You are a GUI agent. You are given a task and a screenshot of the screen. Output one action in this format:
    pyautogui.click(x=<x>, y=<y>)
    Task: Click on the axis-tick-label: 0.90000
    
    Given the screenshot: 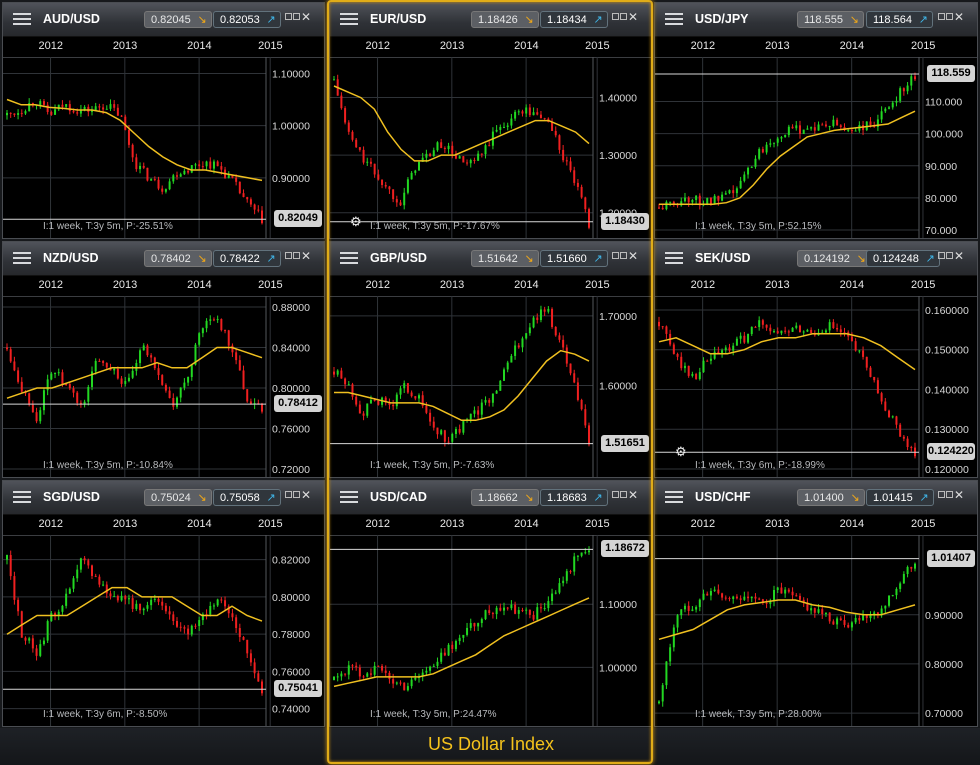 What is the action you would take?
    pyautogui.click(x=944, y=616)
    